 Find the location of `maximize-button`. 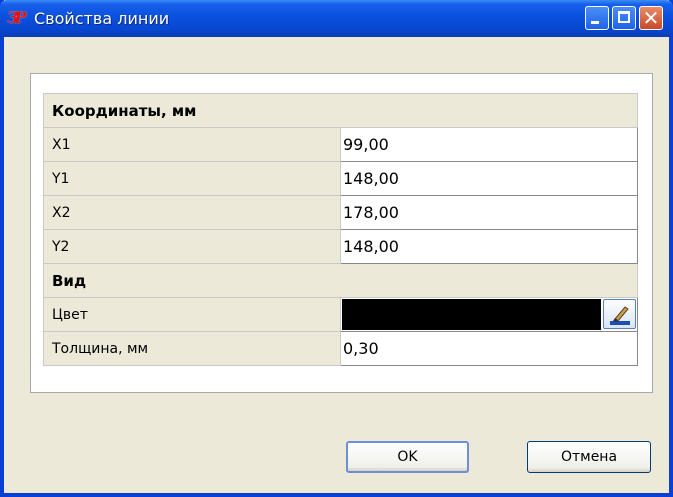

maximize-button is located at coordinates (624, 18).